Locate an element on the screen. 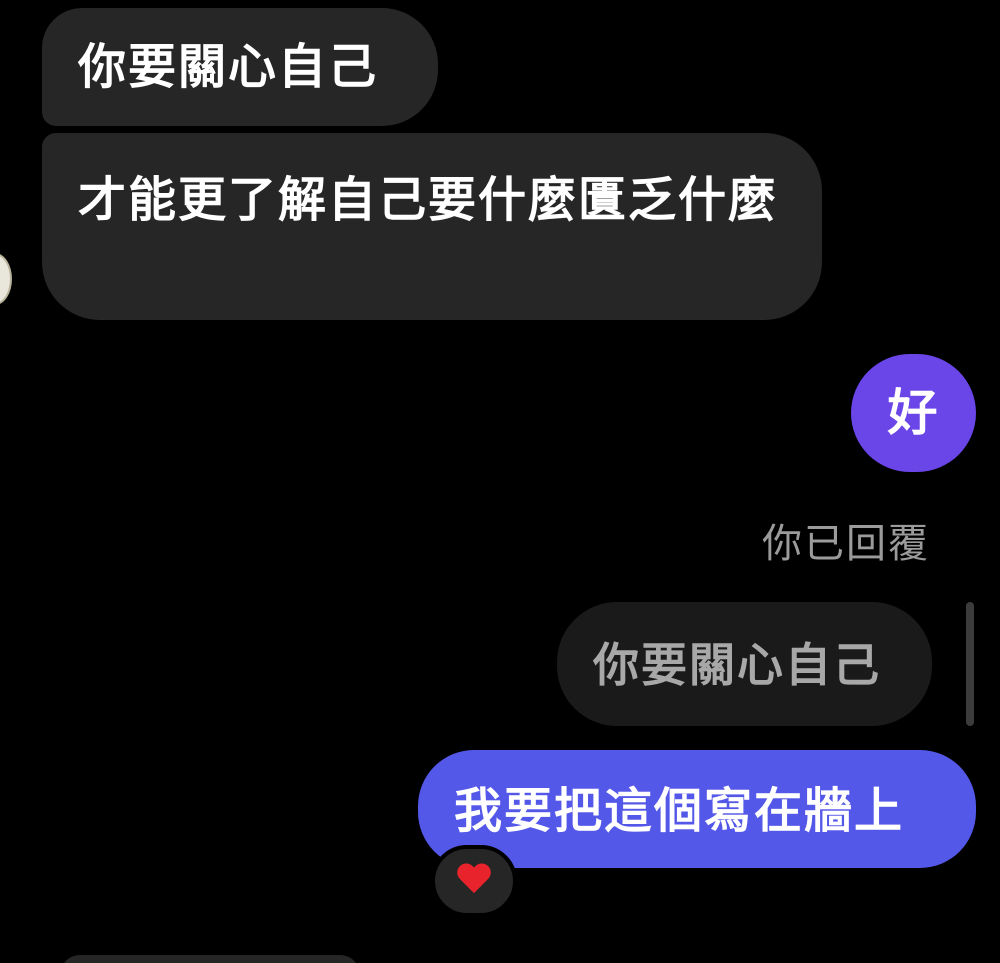  reaction-badge is located at coordinates (474, 881).